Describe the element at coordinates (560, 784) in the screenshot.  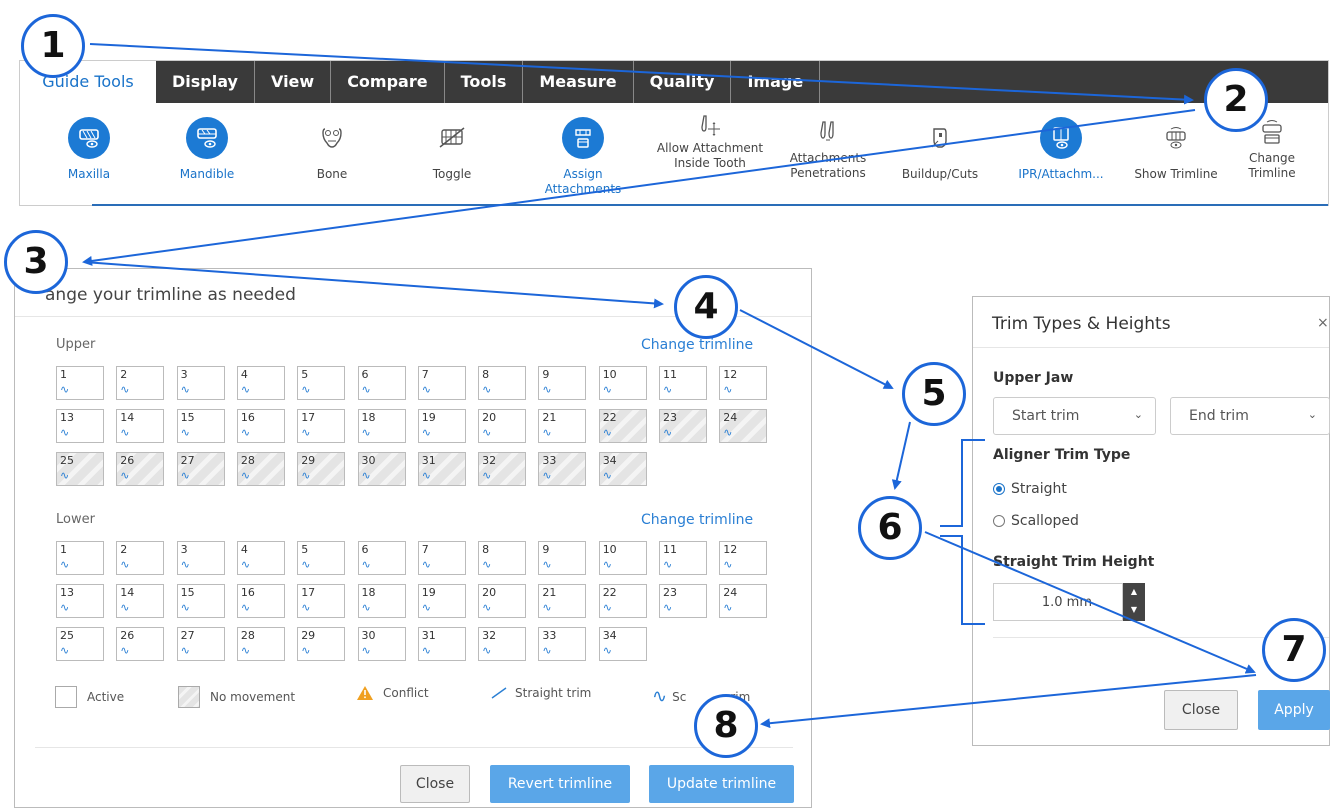
I see `revert-trimline-button: Revert trimline` at that location.